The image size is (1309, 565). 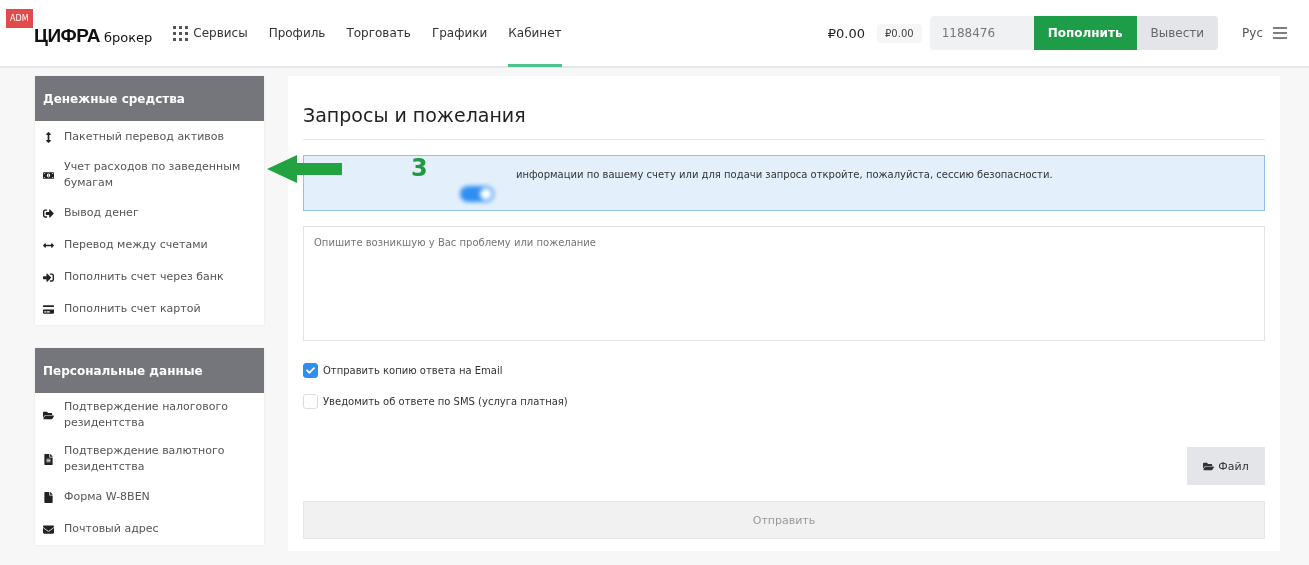 I want to click on sidebar-heading: Персональные данные, so click(x=149, y=370).